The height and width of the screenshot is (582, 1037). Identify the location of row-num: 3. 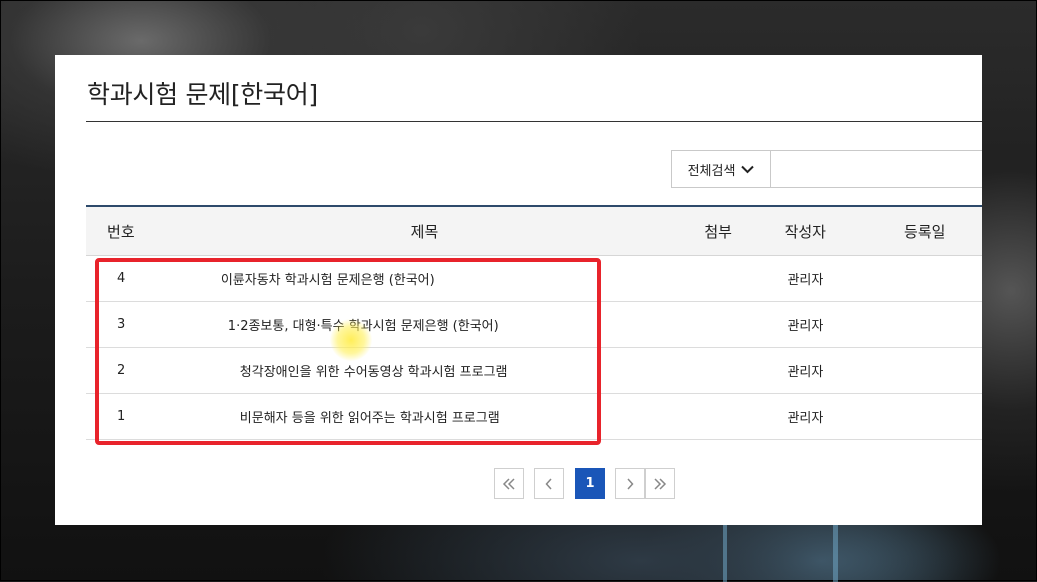
(121, 324).